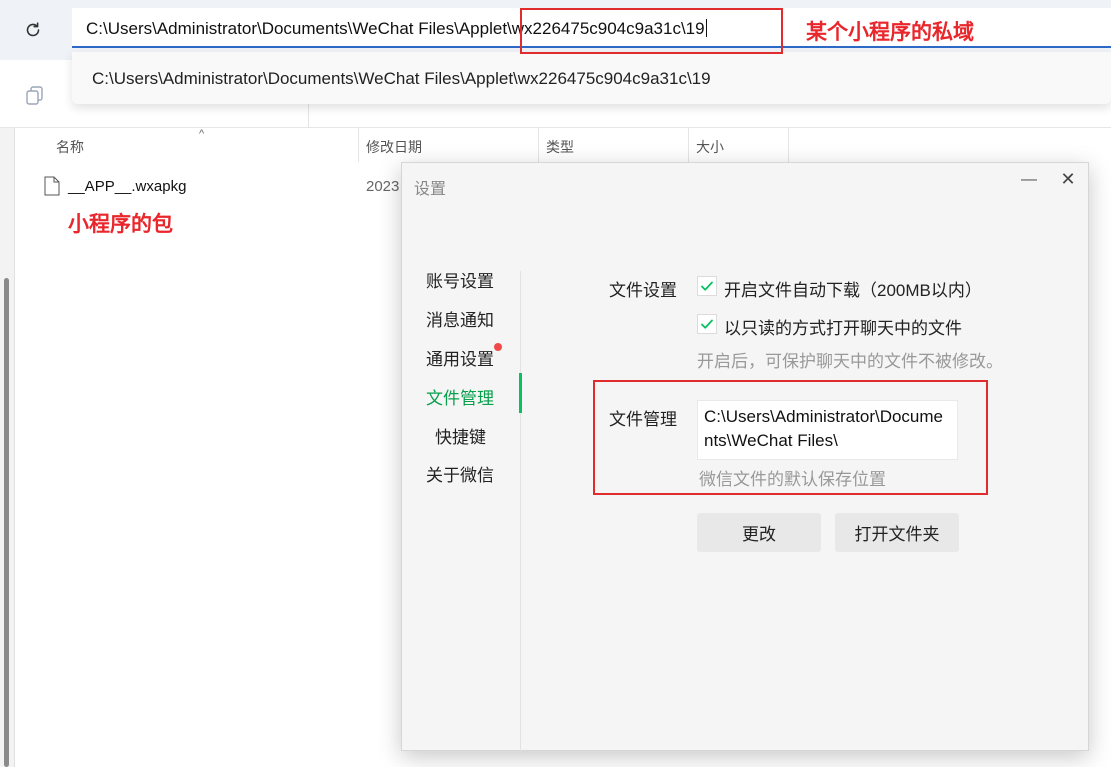 Image resolution: width=1111 pixels, height=767 pixels. I want to click on annotation-highlight-address, so click(651, 31).